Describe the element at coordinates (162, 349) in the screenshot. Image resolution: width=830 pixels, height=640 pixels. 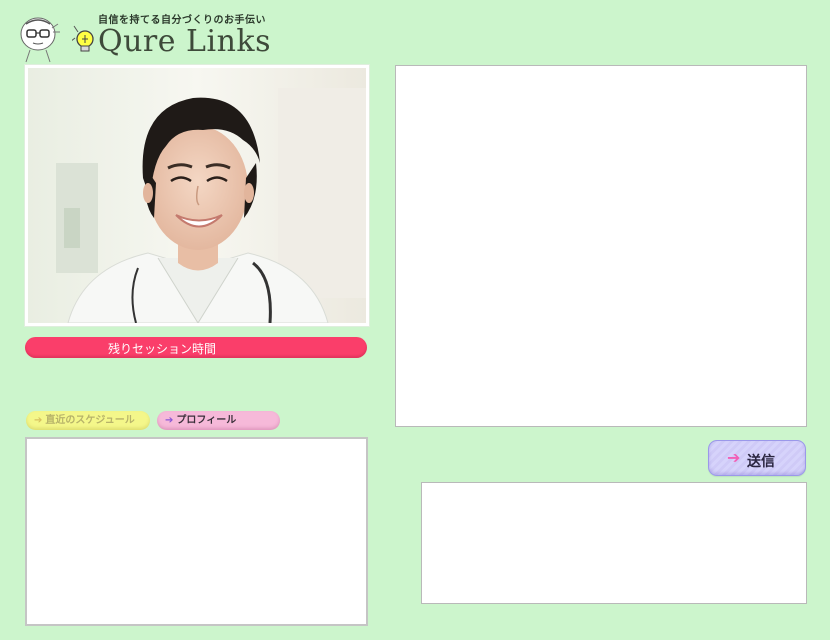
I see `session-time-label: 残りセッション時間` at that location.